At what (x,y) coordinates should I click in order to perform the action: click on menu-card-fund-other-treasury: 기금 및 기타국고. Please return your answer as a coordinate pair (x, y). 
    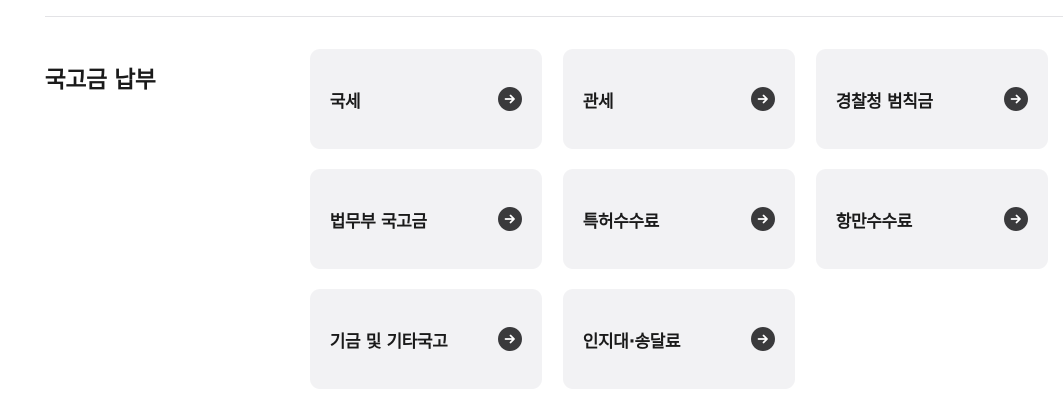
    Looking at the image, I should click on (426, 339).